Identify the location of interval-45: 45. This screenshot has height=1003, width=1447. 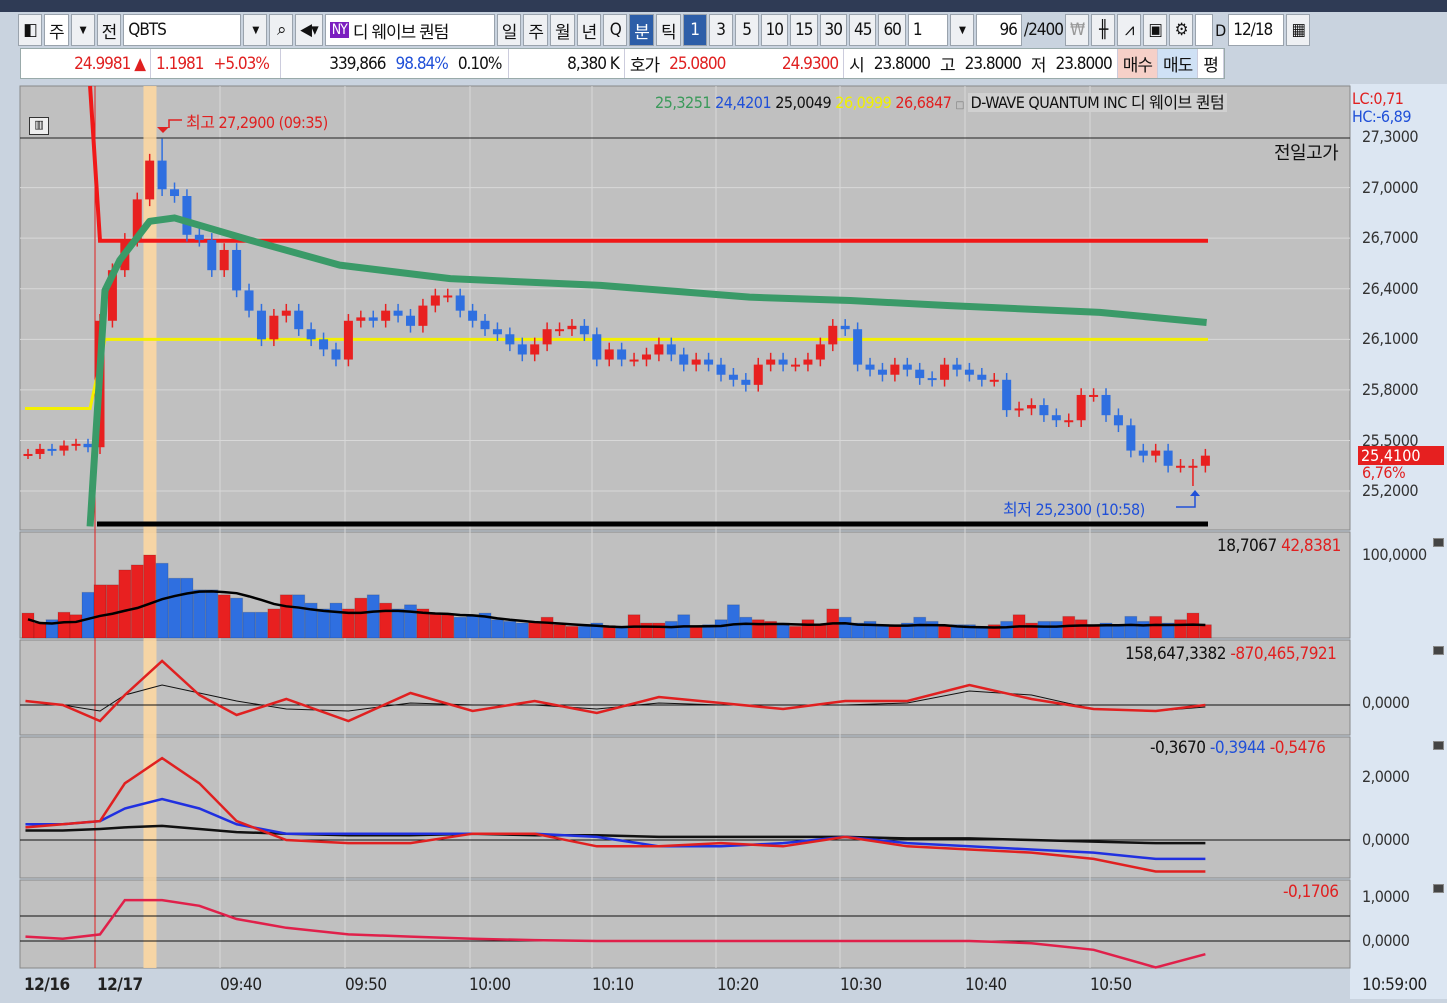
(862, 30).